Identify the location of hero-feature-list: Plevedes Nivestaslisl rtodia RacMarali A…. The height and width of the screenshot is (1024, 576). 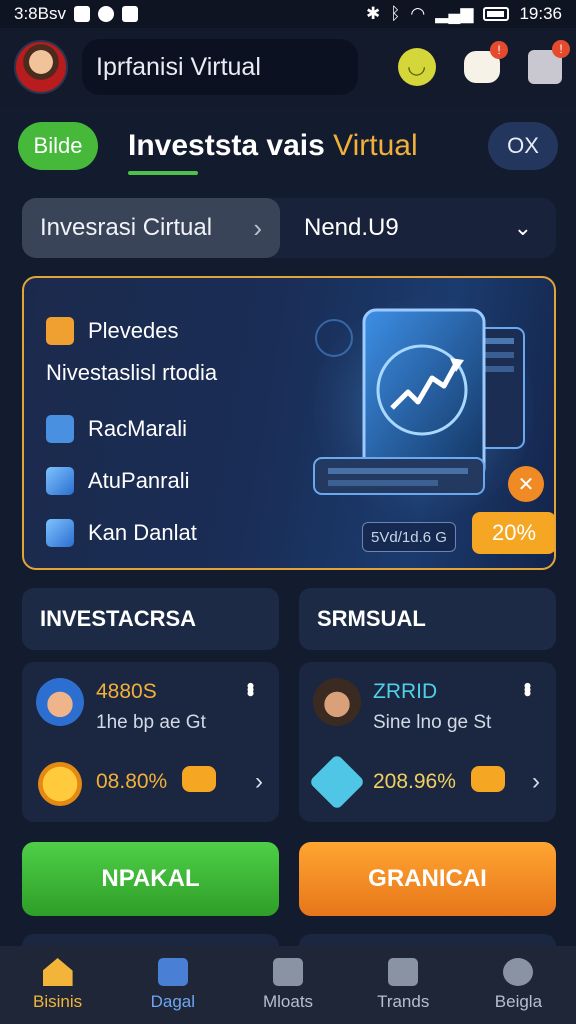
(176, 441).